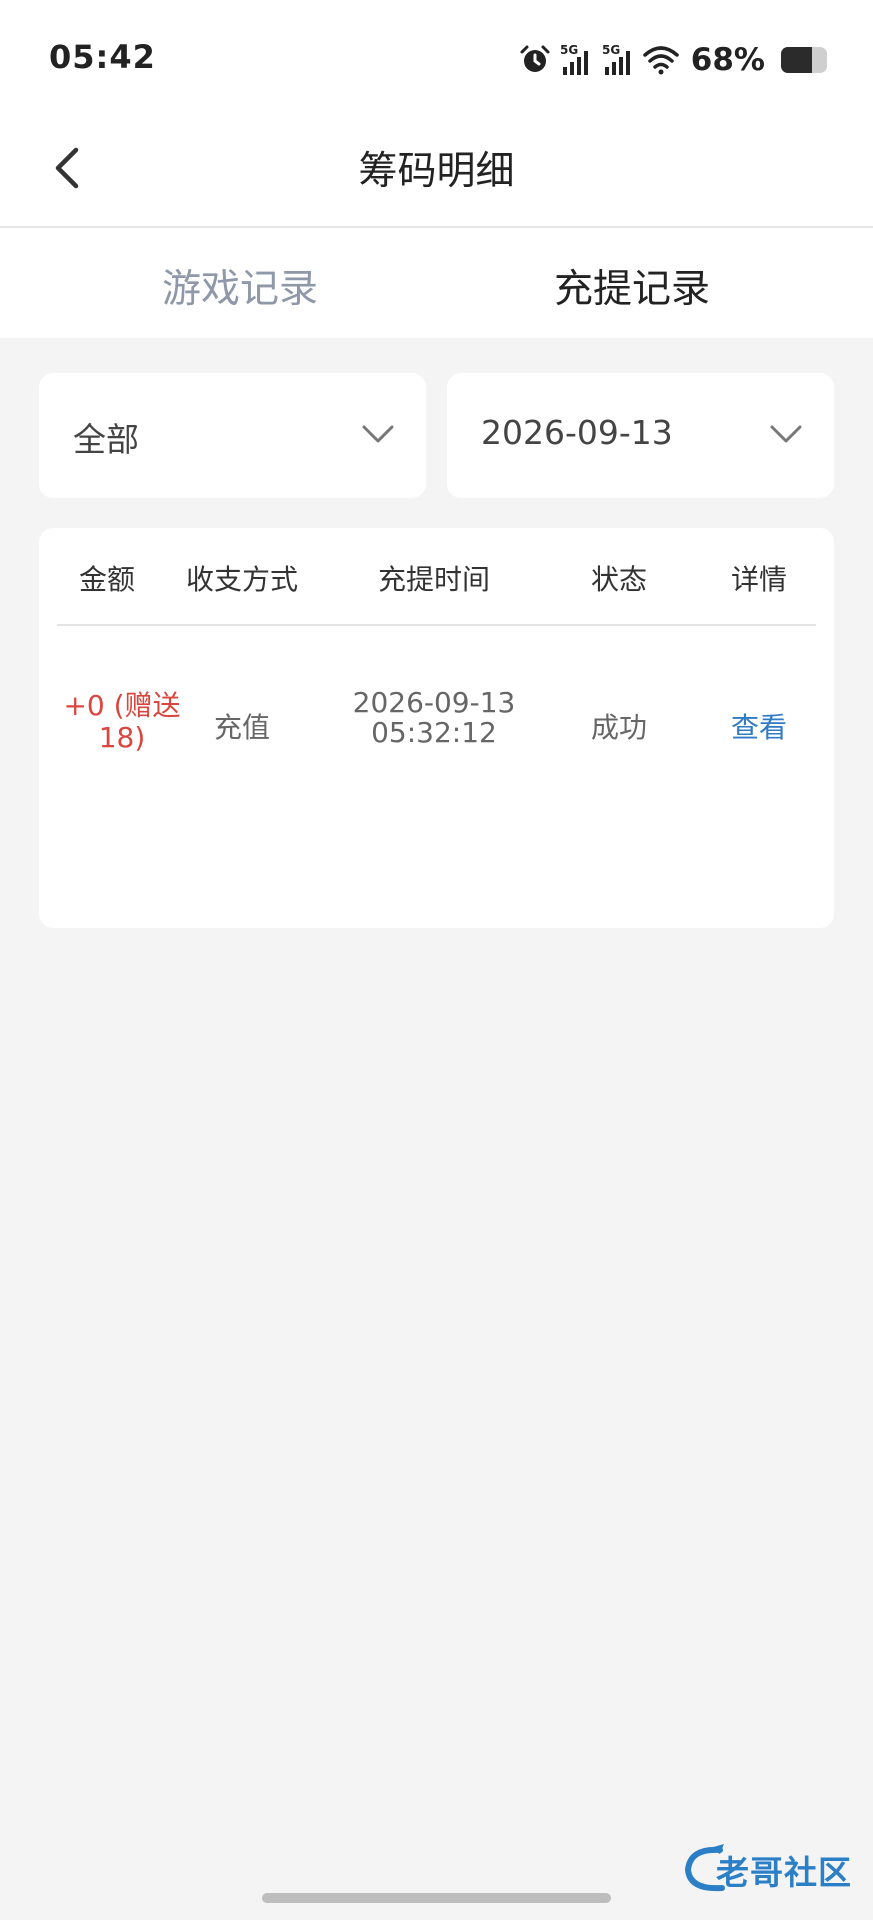 This screenshot has height=1920, width=873. What do you see at coordinates (433, 579) in the screenshot?
I see `column-header-time: 充提时间` at bounding box center [433, 579].